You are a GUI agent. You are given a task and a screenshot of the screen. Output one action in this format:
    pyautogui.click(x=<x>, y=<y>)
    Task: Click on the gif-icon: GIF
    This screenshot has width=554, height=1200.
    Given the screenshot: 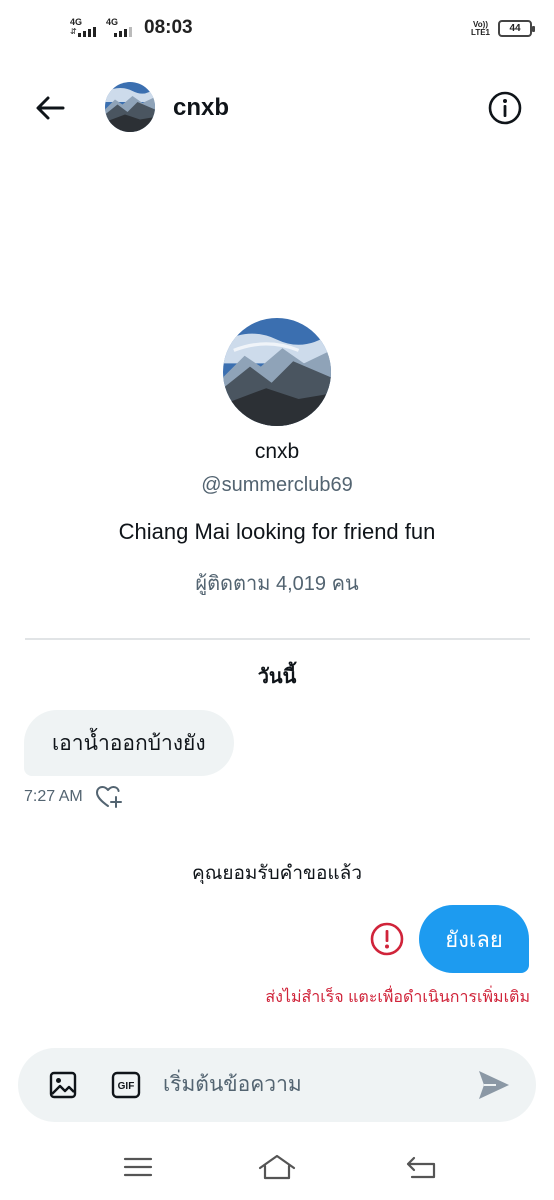 What is the action you would take?
    pyautogui.click(x=126, y=1085)
    